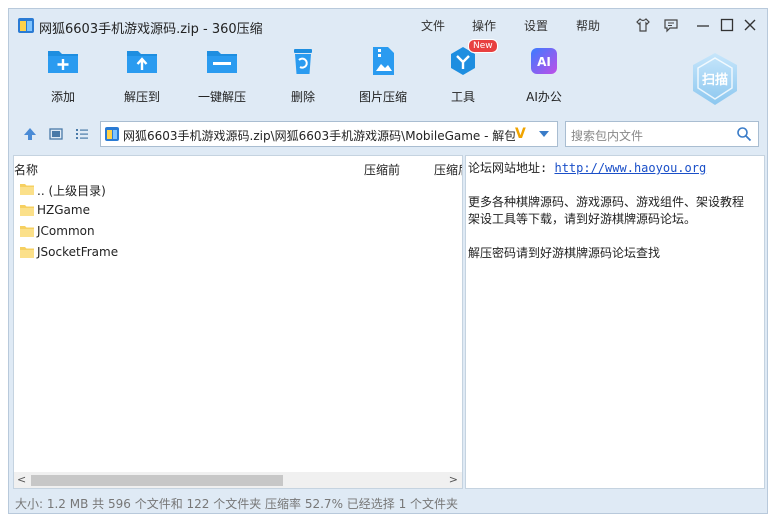 This screenshot has height=523, width=776. Describe the element at coordinates (463, 72) in the screenshot. I see `tools-button: New 工具` at that location.